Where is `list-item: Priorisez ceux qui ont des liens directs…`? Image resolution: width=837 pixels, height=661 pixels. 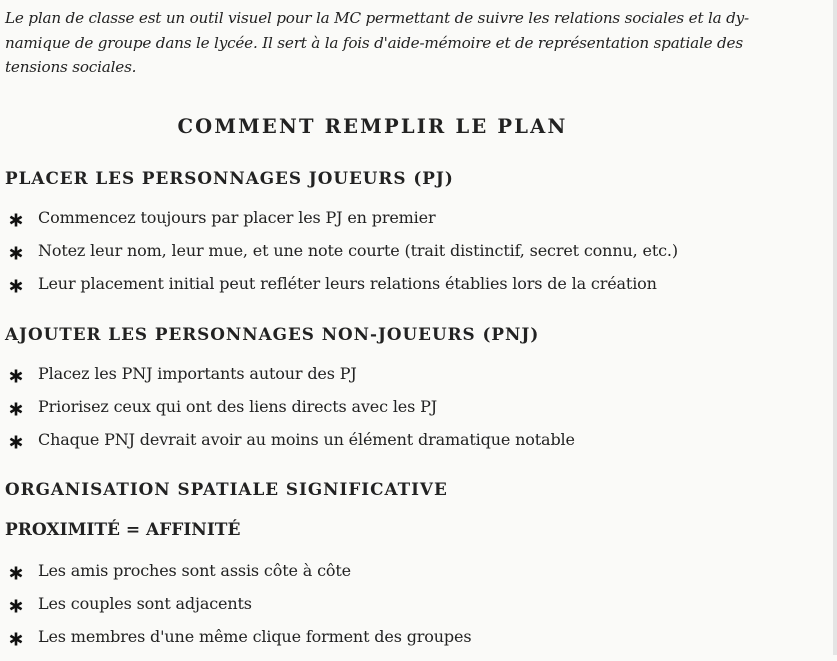 list-item: Priorisez ceux qui ont des liens directs… is located at coordinates (290, 414).